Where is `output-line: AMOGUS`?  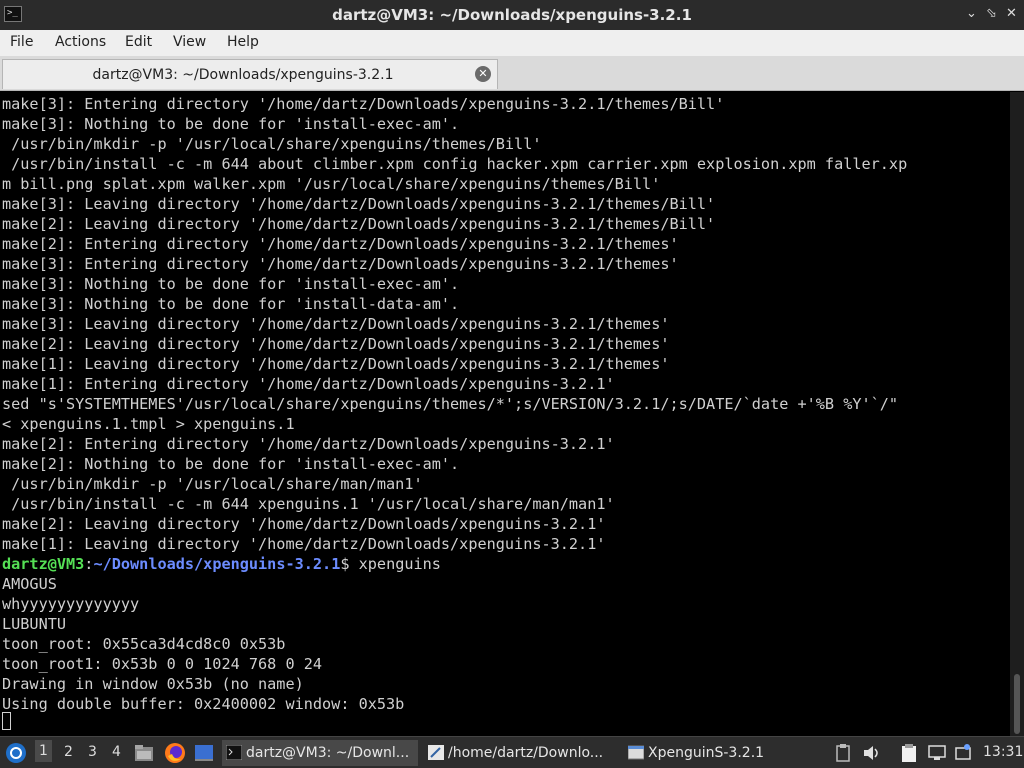
output-line: AMOGUS is located at coordinates (29, 584).